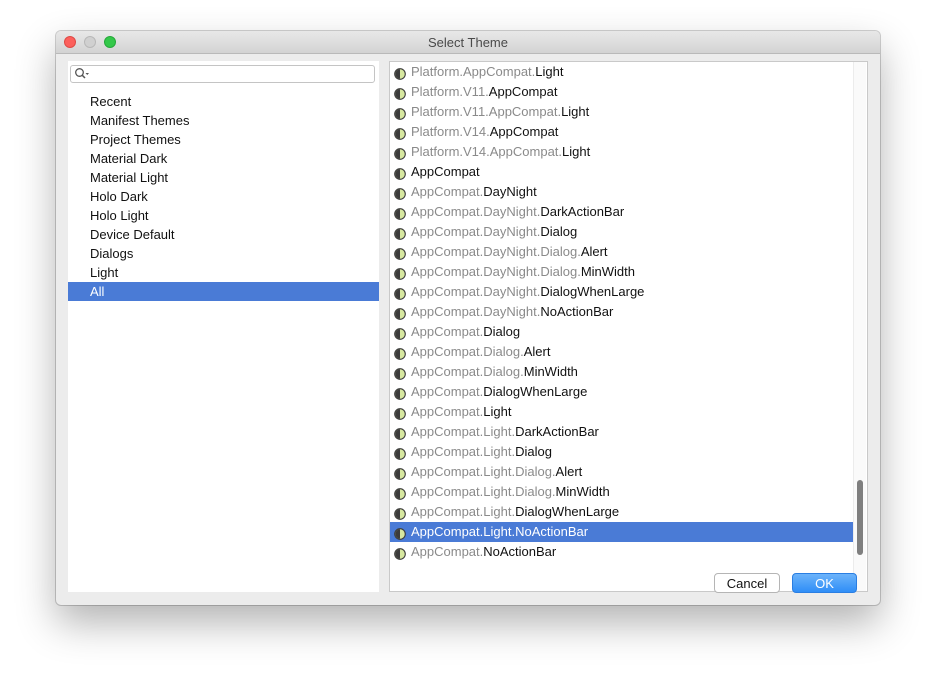  I want to click on theme-list-scrollbar, so click(859, 326).